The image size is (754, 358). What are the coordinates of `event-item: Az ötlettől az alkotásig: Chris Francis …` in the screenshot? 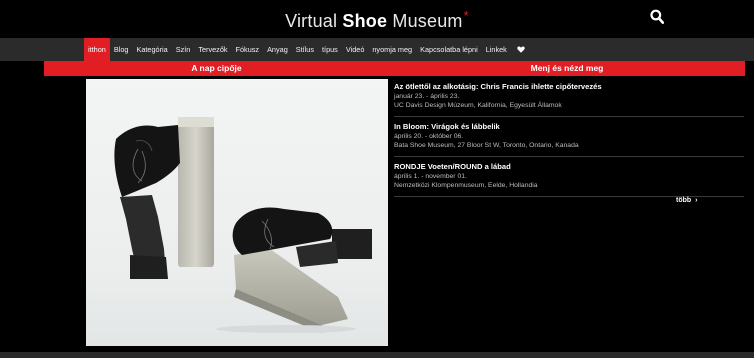 It's located at (569, 96).